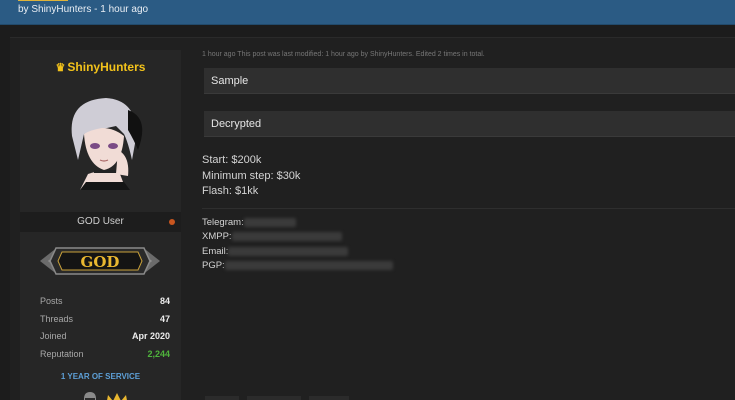  I want to click on banner-accent, so click(43, 0).